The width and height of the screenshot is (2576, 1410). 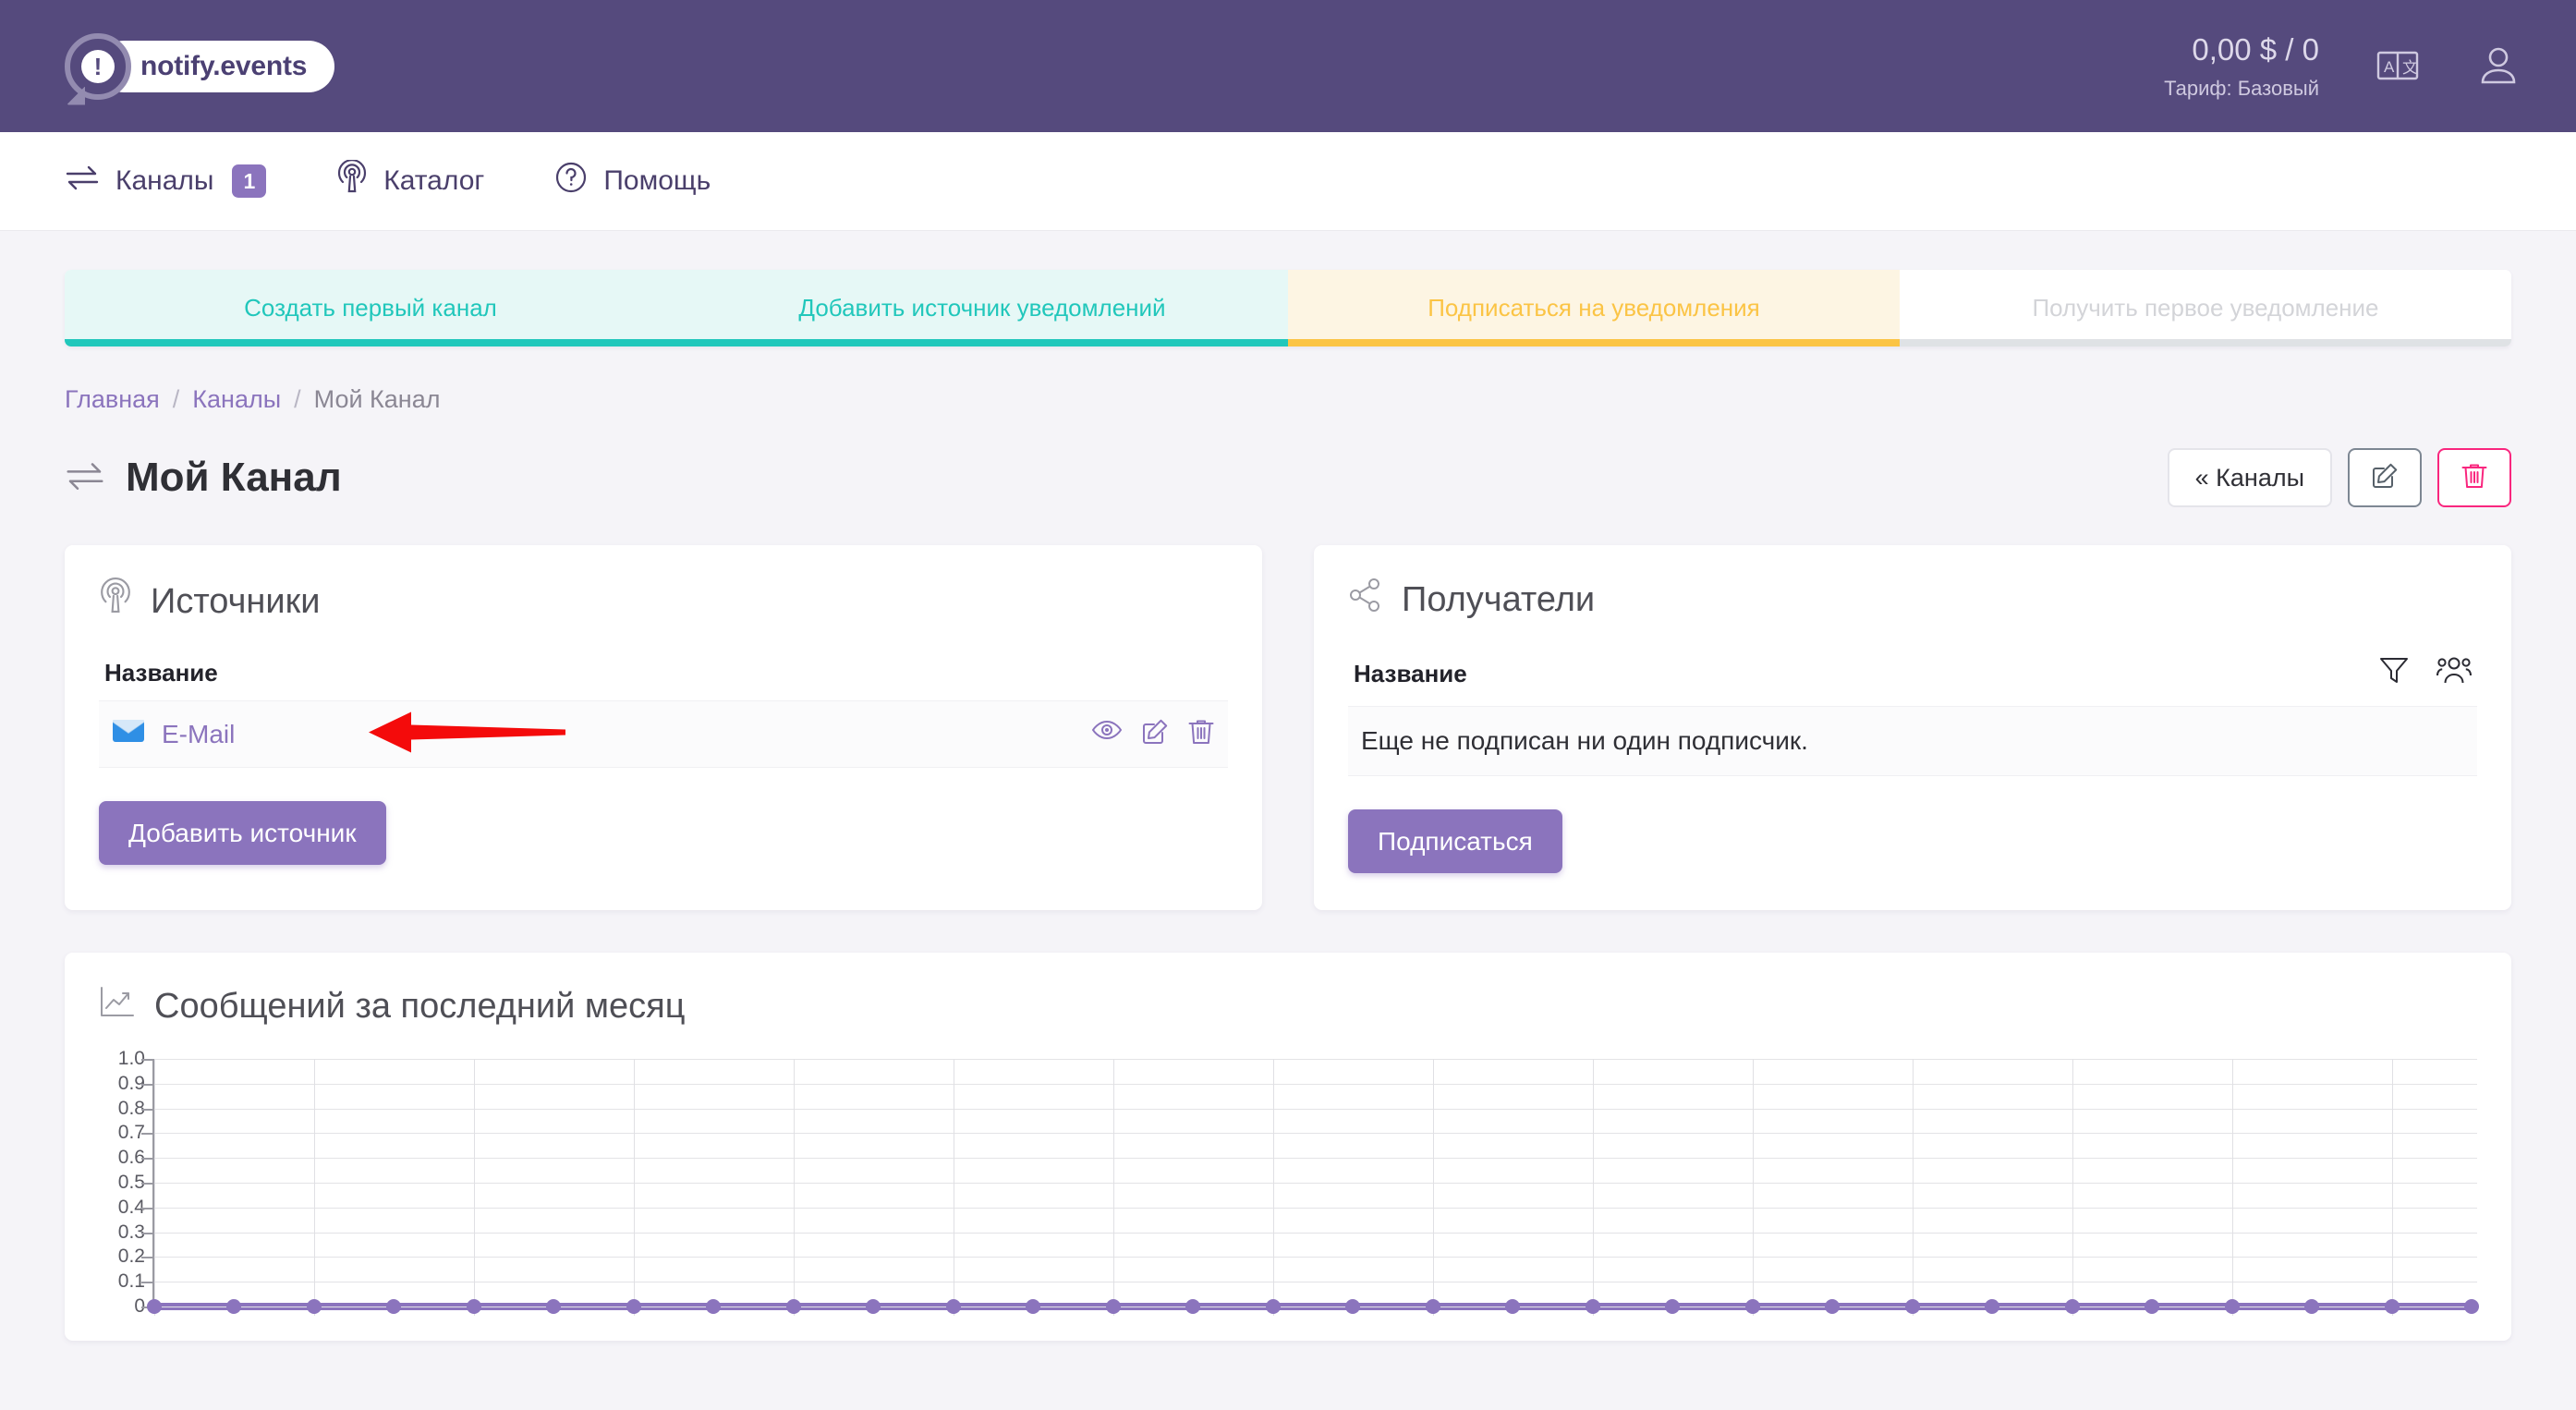 I want to click on chart-title-text: Сообщений за последний месяц, so click(x=420, y=1006).